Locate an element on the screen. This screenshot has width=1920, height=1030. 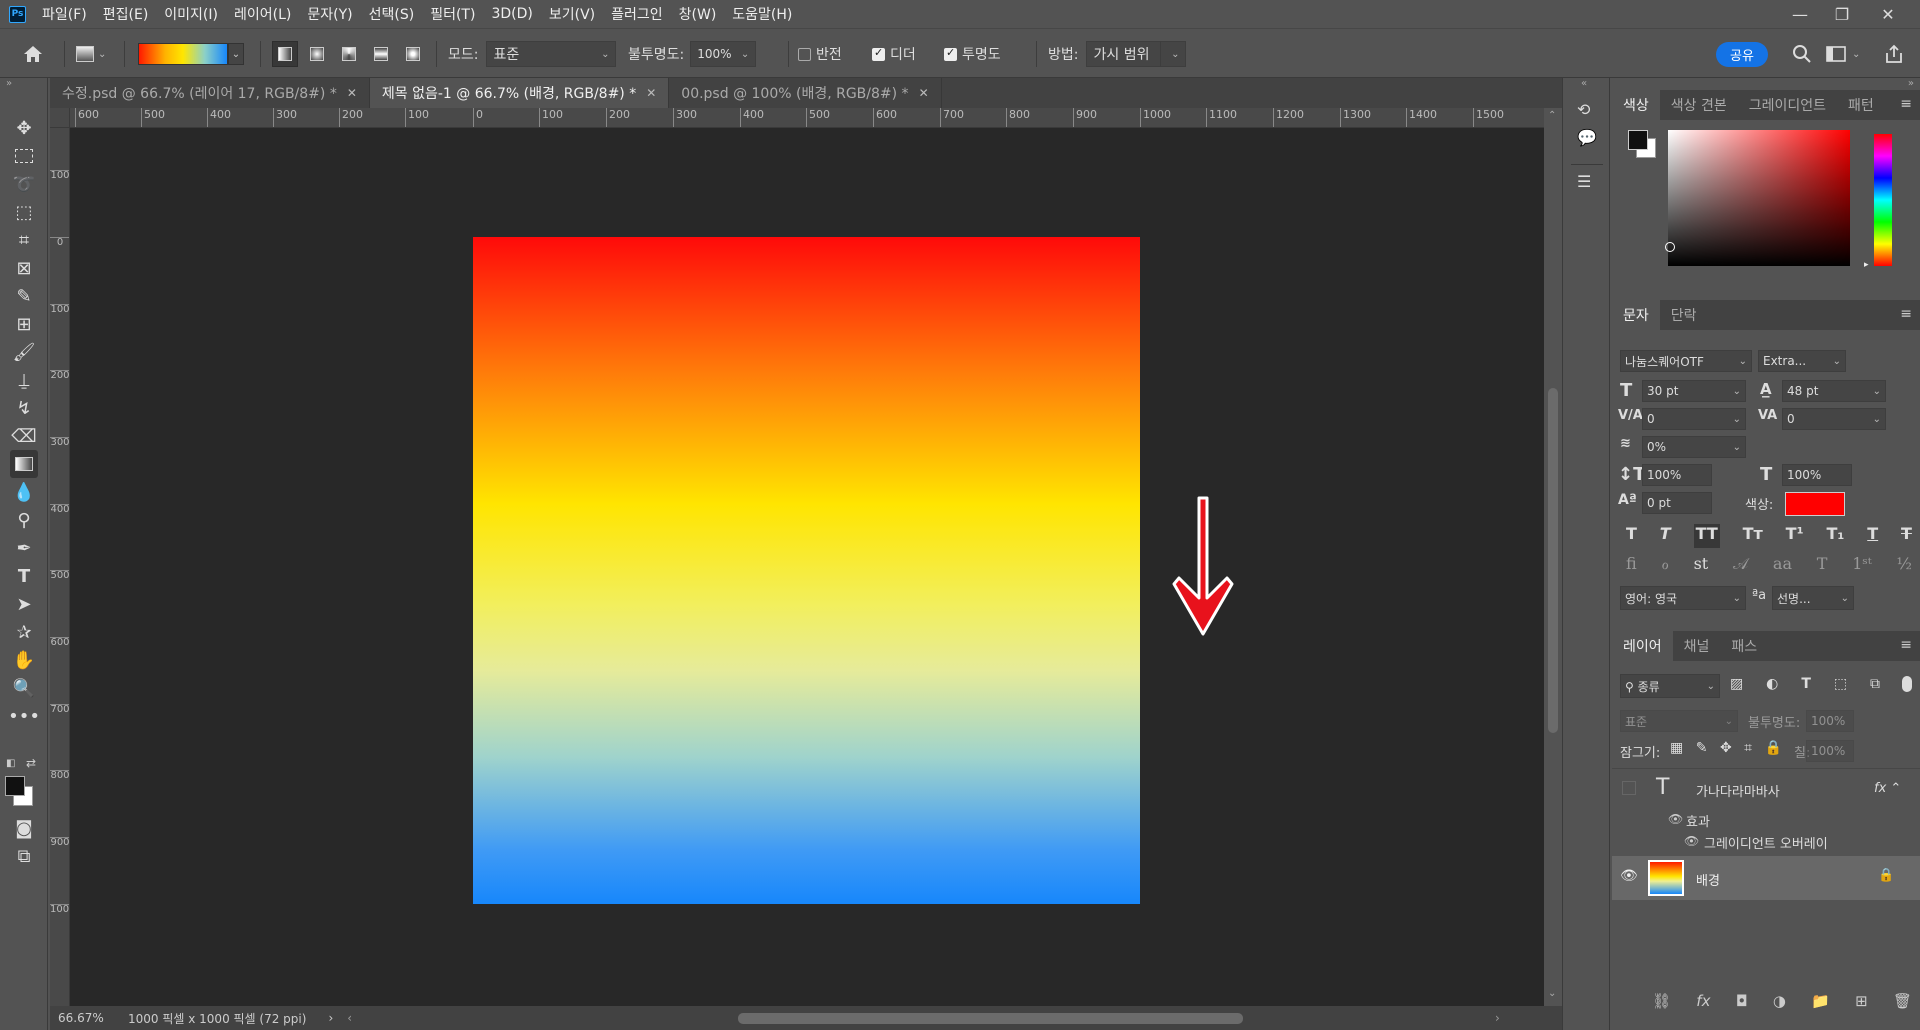
menu-image: 이미지(I) is located at coordinates (191, 14).